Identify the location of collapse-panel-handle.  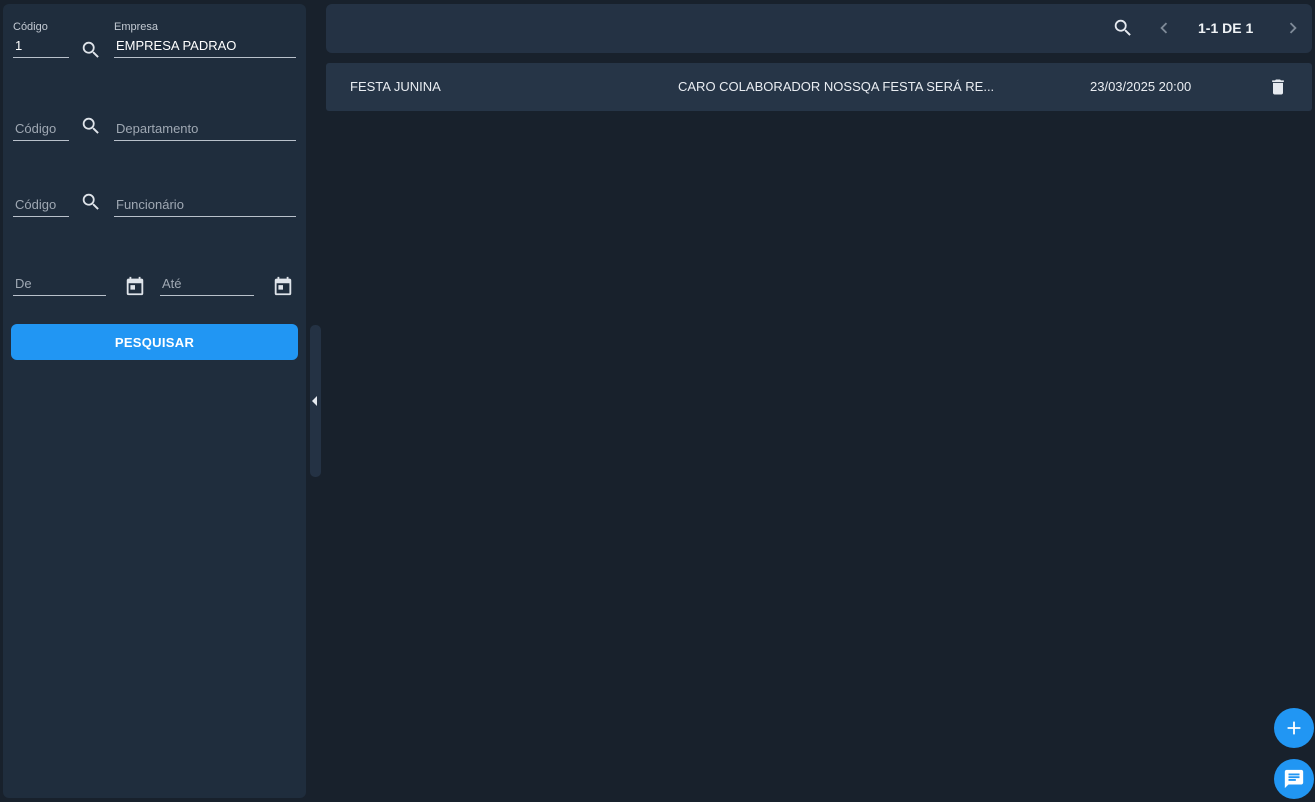
(315, 401).